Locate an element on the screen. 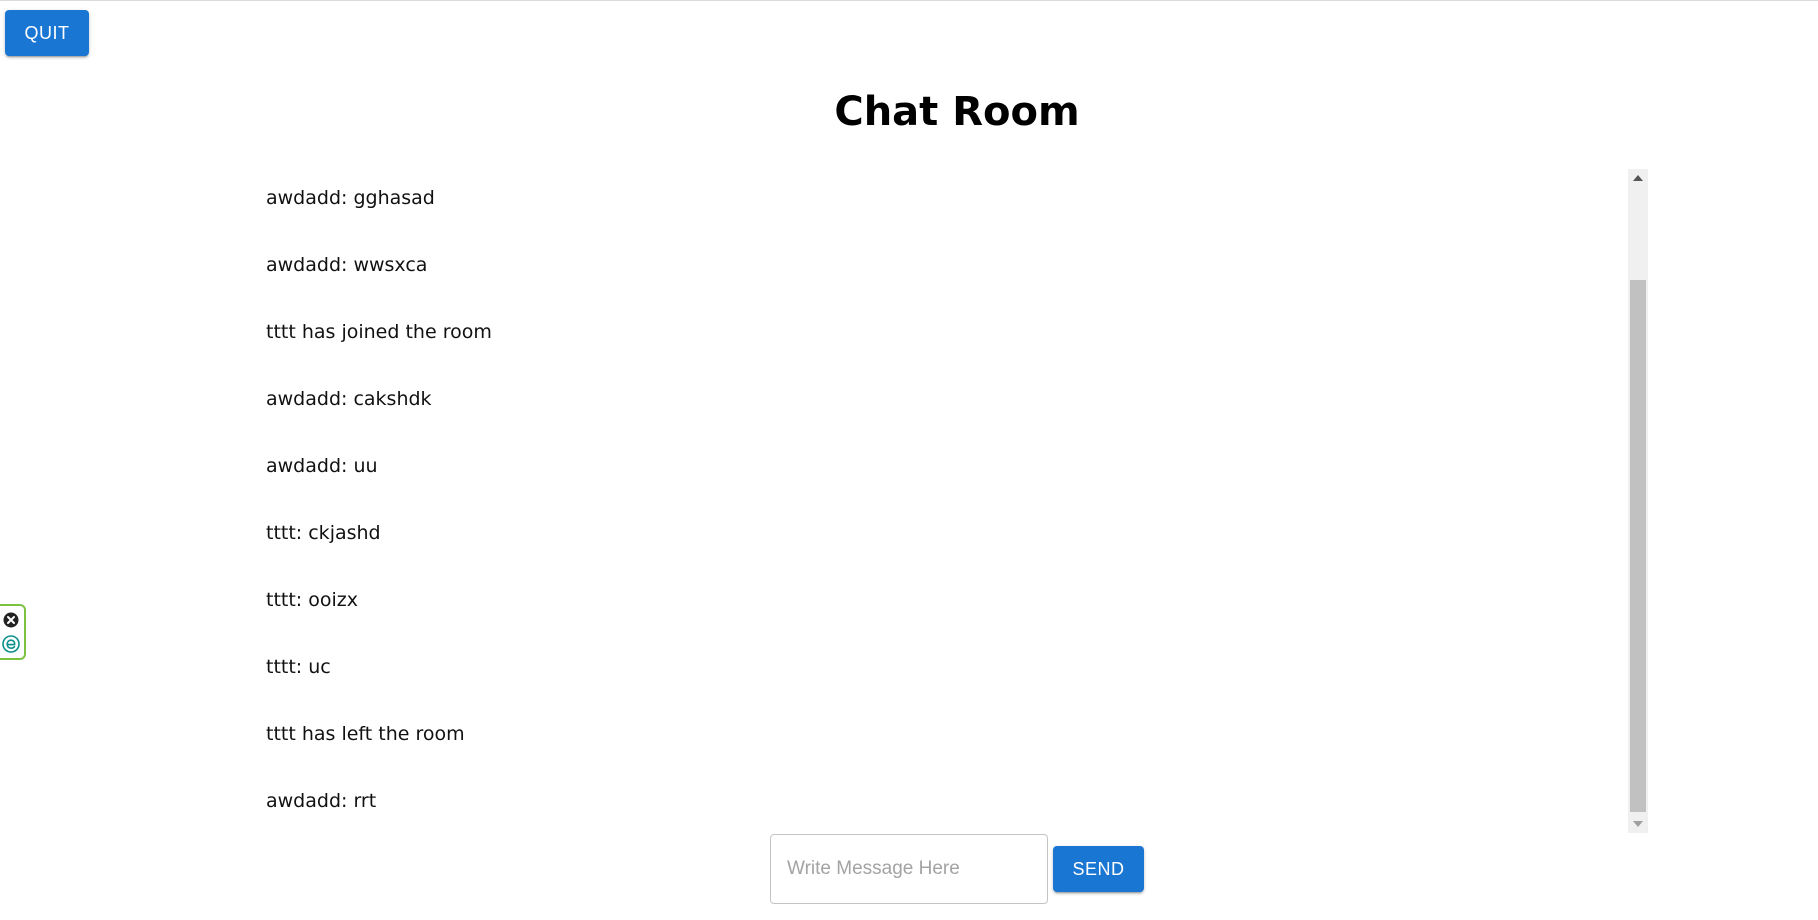 This screenshot has width=1818, height=920. message-item: awdadd: wwsxca is located at coordinates (347, 265).